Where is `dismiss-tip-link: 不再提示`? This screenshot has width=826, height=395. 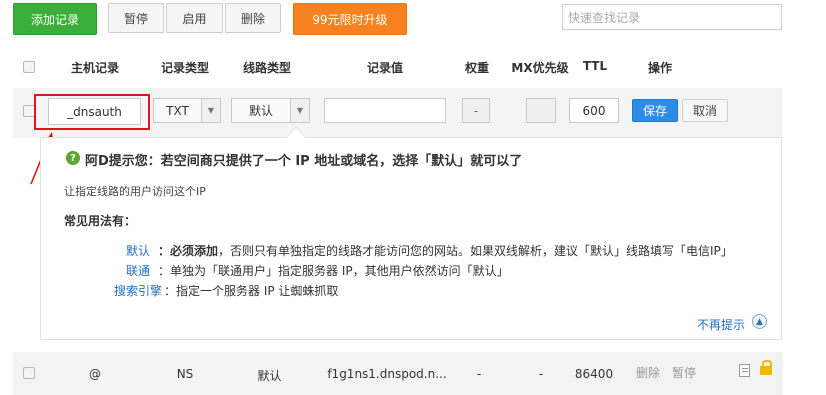 dismiss-tip-link: 不再提示 is located at coordinates (721, 324).